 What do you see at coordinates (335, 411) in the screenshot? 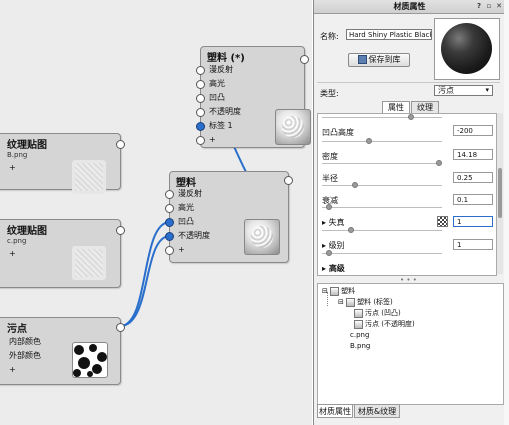
I see `tab-material-properties: 材质属性` at bounding box center [335, 411].